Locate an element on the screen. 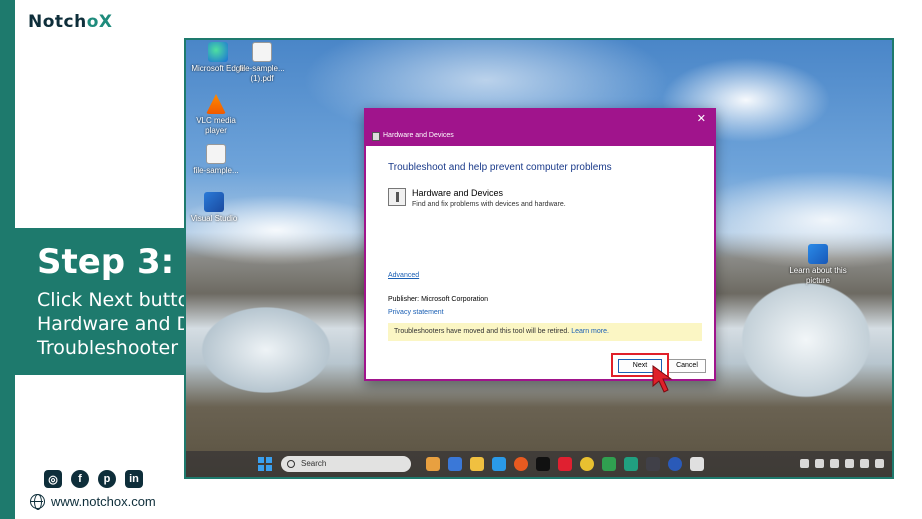 The width and height of the screenshot is (922, 519). website-link: www.notchox.com is located at coordinates (93, 502).